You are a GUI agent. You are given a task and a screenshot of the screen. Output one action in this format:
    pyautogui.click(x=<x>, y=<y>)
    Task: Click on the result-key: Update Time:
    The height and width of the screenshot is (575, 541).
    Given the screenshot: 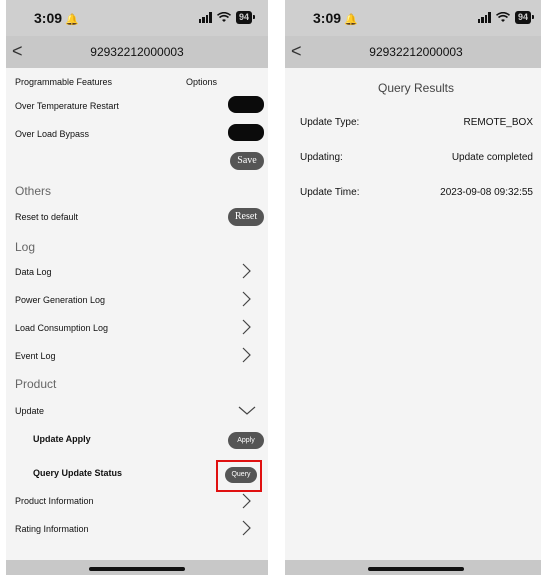 What is the action you would take?
    pyautogui.click(x=330, y=192)
    